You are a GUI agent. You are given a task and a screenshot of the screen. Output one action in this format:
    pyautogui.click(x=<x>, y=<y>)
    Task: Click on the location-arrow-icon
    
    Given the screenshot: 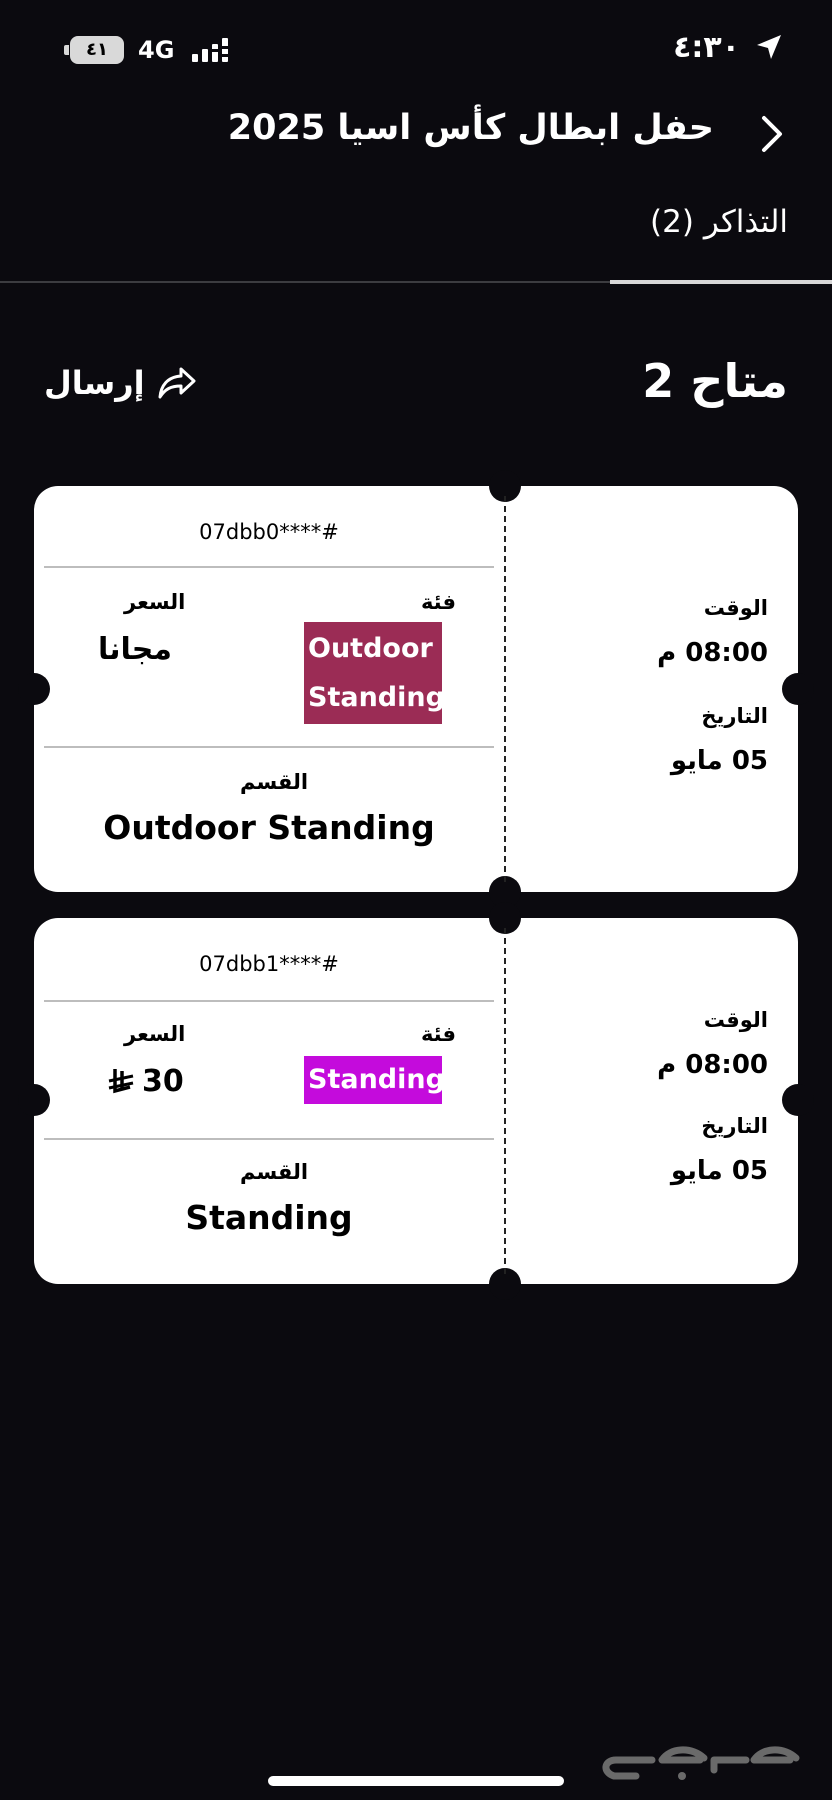 What is the action you would take?
    pyautogui.click(x=769, y=47)
    